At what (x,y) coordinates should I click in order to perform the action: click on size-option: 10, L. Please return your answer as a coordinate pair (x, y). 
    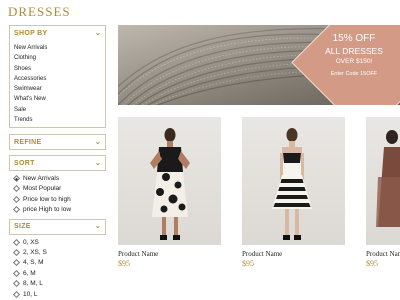
    Looking at the image, I should click on (59, 294).